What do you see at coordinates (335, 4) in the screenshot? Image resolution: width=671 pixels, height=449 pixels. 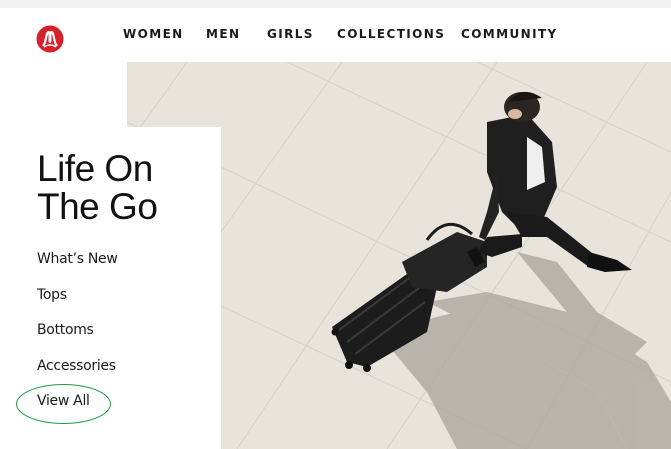 I see `top-strip` at bounding box center [335, 4].